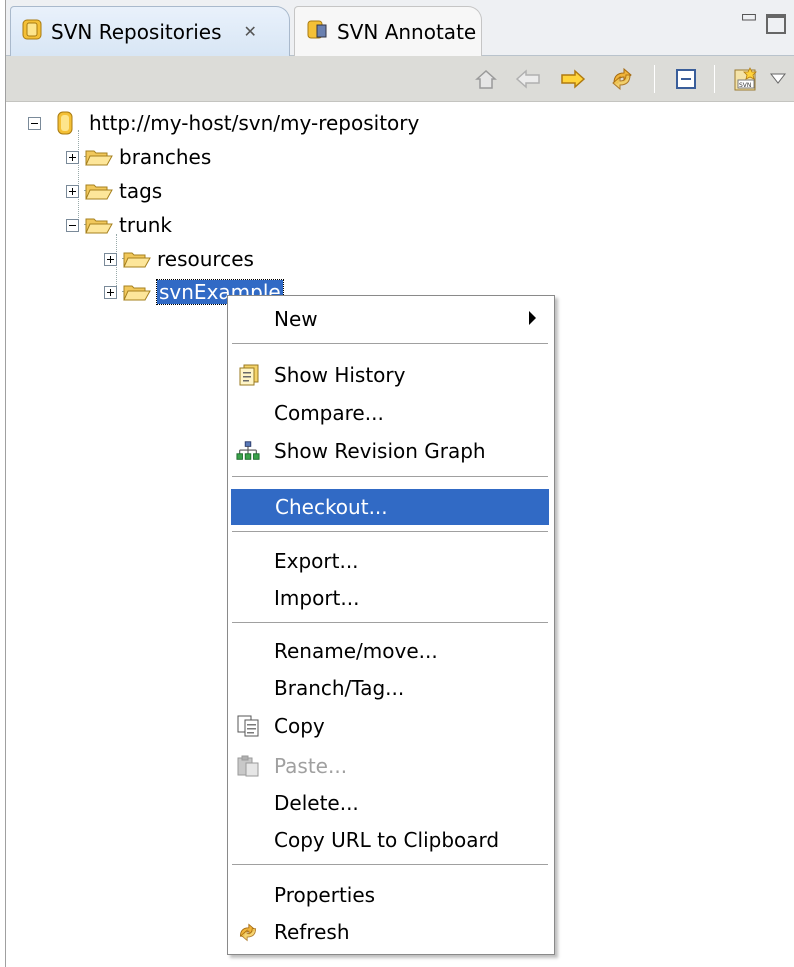 This screenshot has height=967, width=794. What do you see at coordinates (249, 375) in the screenshot?
I see `history-icon` at bounding box center [249, 375].